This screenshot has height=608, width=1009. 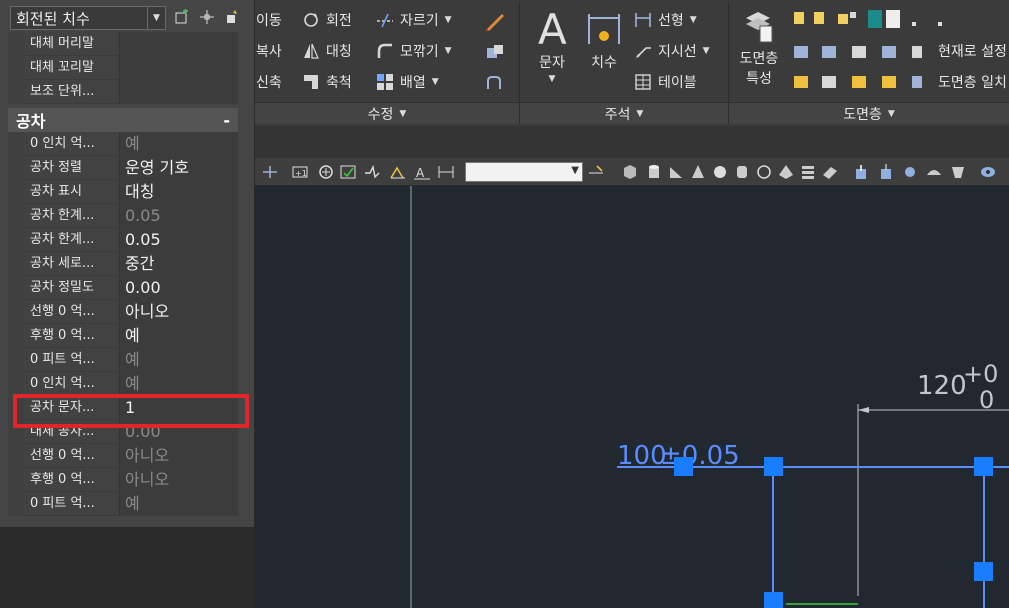 What do you see at coordinates (179, 191) in the screenshot?
I see `property-value: 대칭` at bounding box center [179, 191].